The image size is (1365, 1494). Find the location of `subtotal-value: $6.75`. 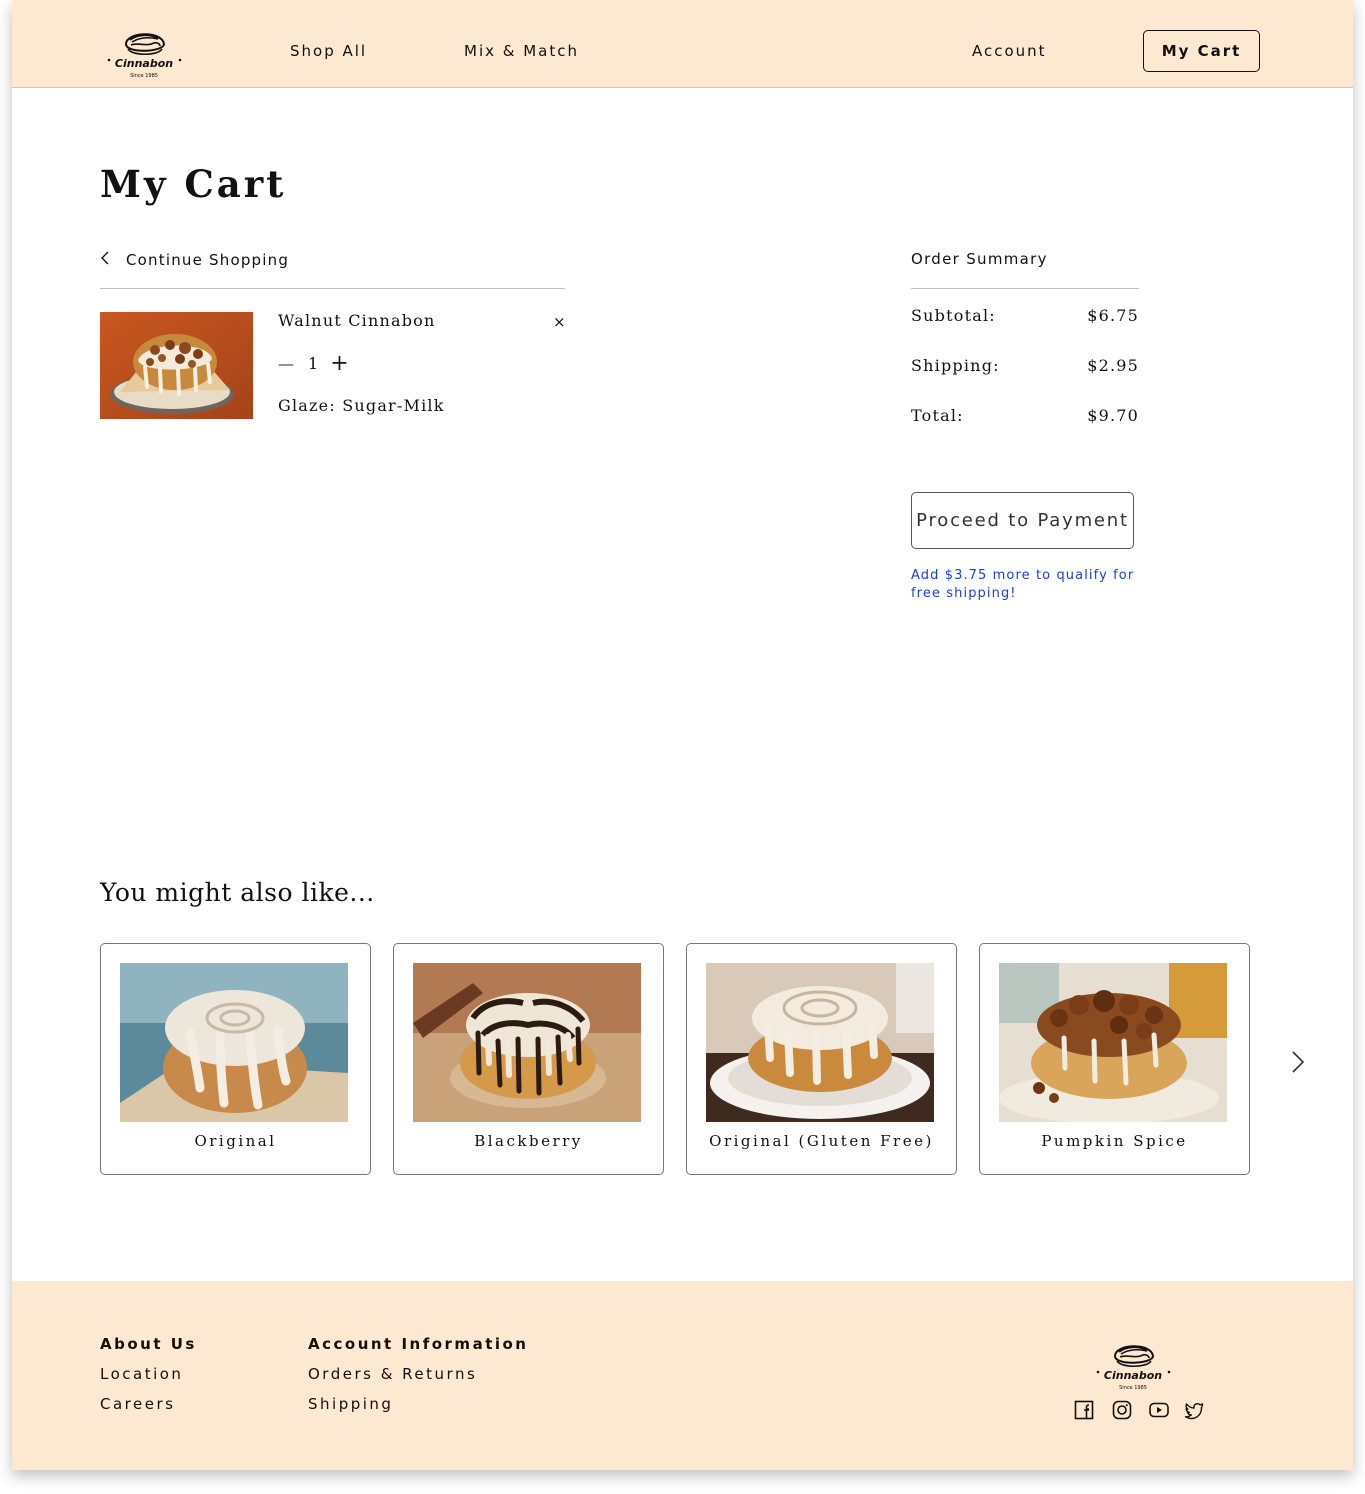

subtotal-value: $6.75 is located at coordinates (1113, 315).